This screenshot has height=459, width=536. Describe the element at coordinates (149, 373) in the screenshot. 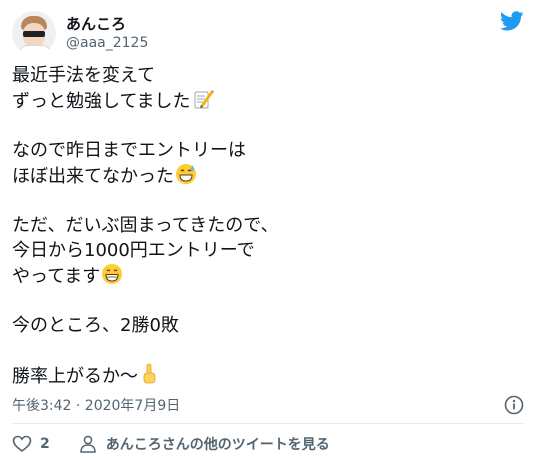

I see `point-up-icon` at that location.